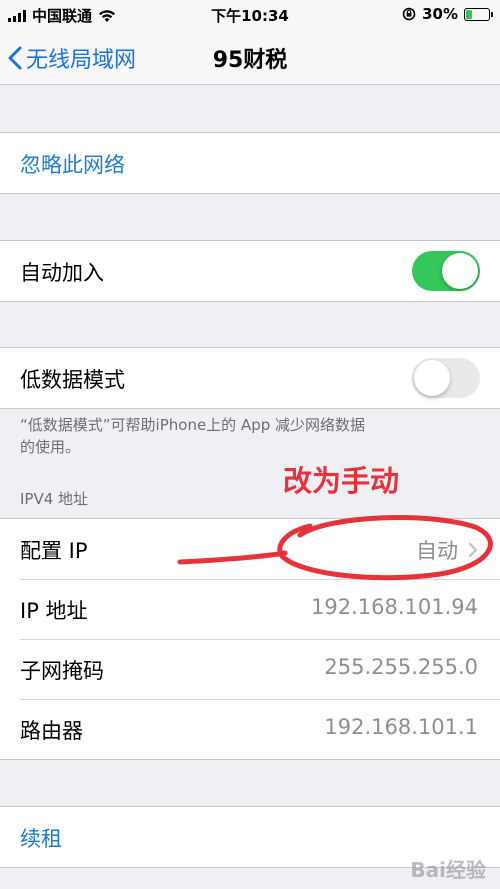  What do you see at coordinates (230, 436) in the screenshot?
I see `low-data-footnote: “低数据模式”可帮助iPhone上的 App 减少网络数据 的使用。` at bounding box center [230, 436].